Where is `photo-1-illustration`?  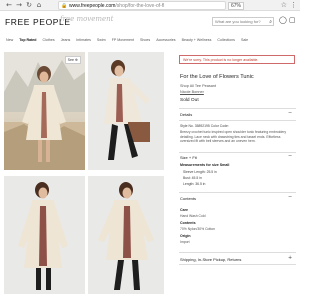
photo-1-illustration is located at coordinates (44, 111).